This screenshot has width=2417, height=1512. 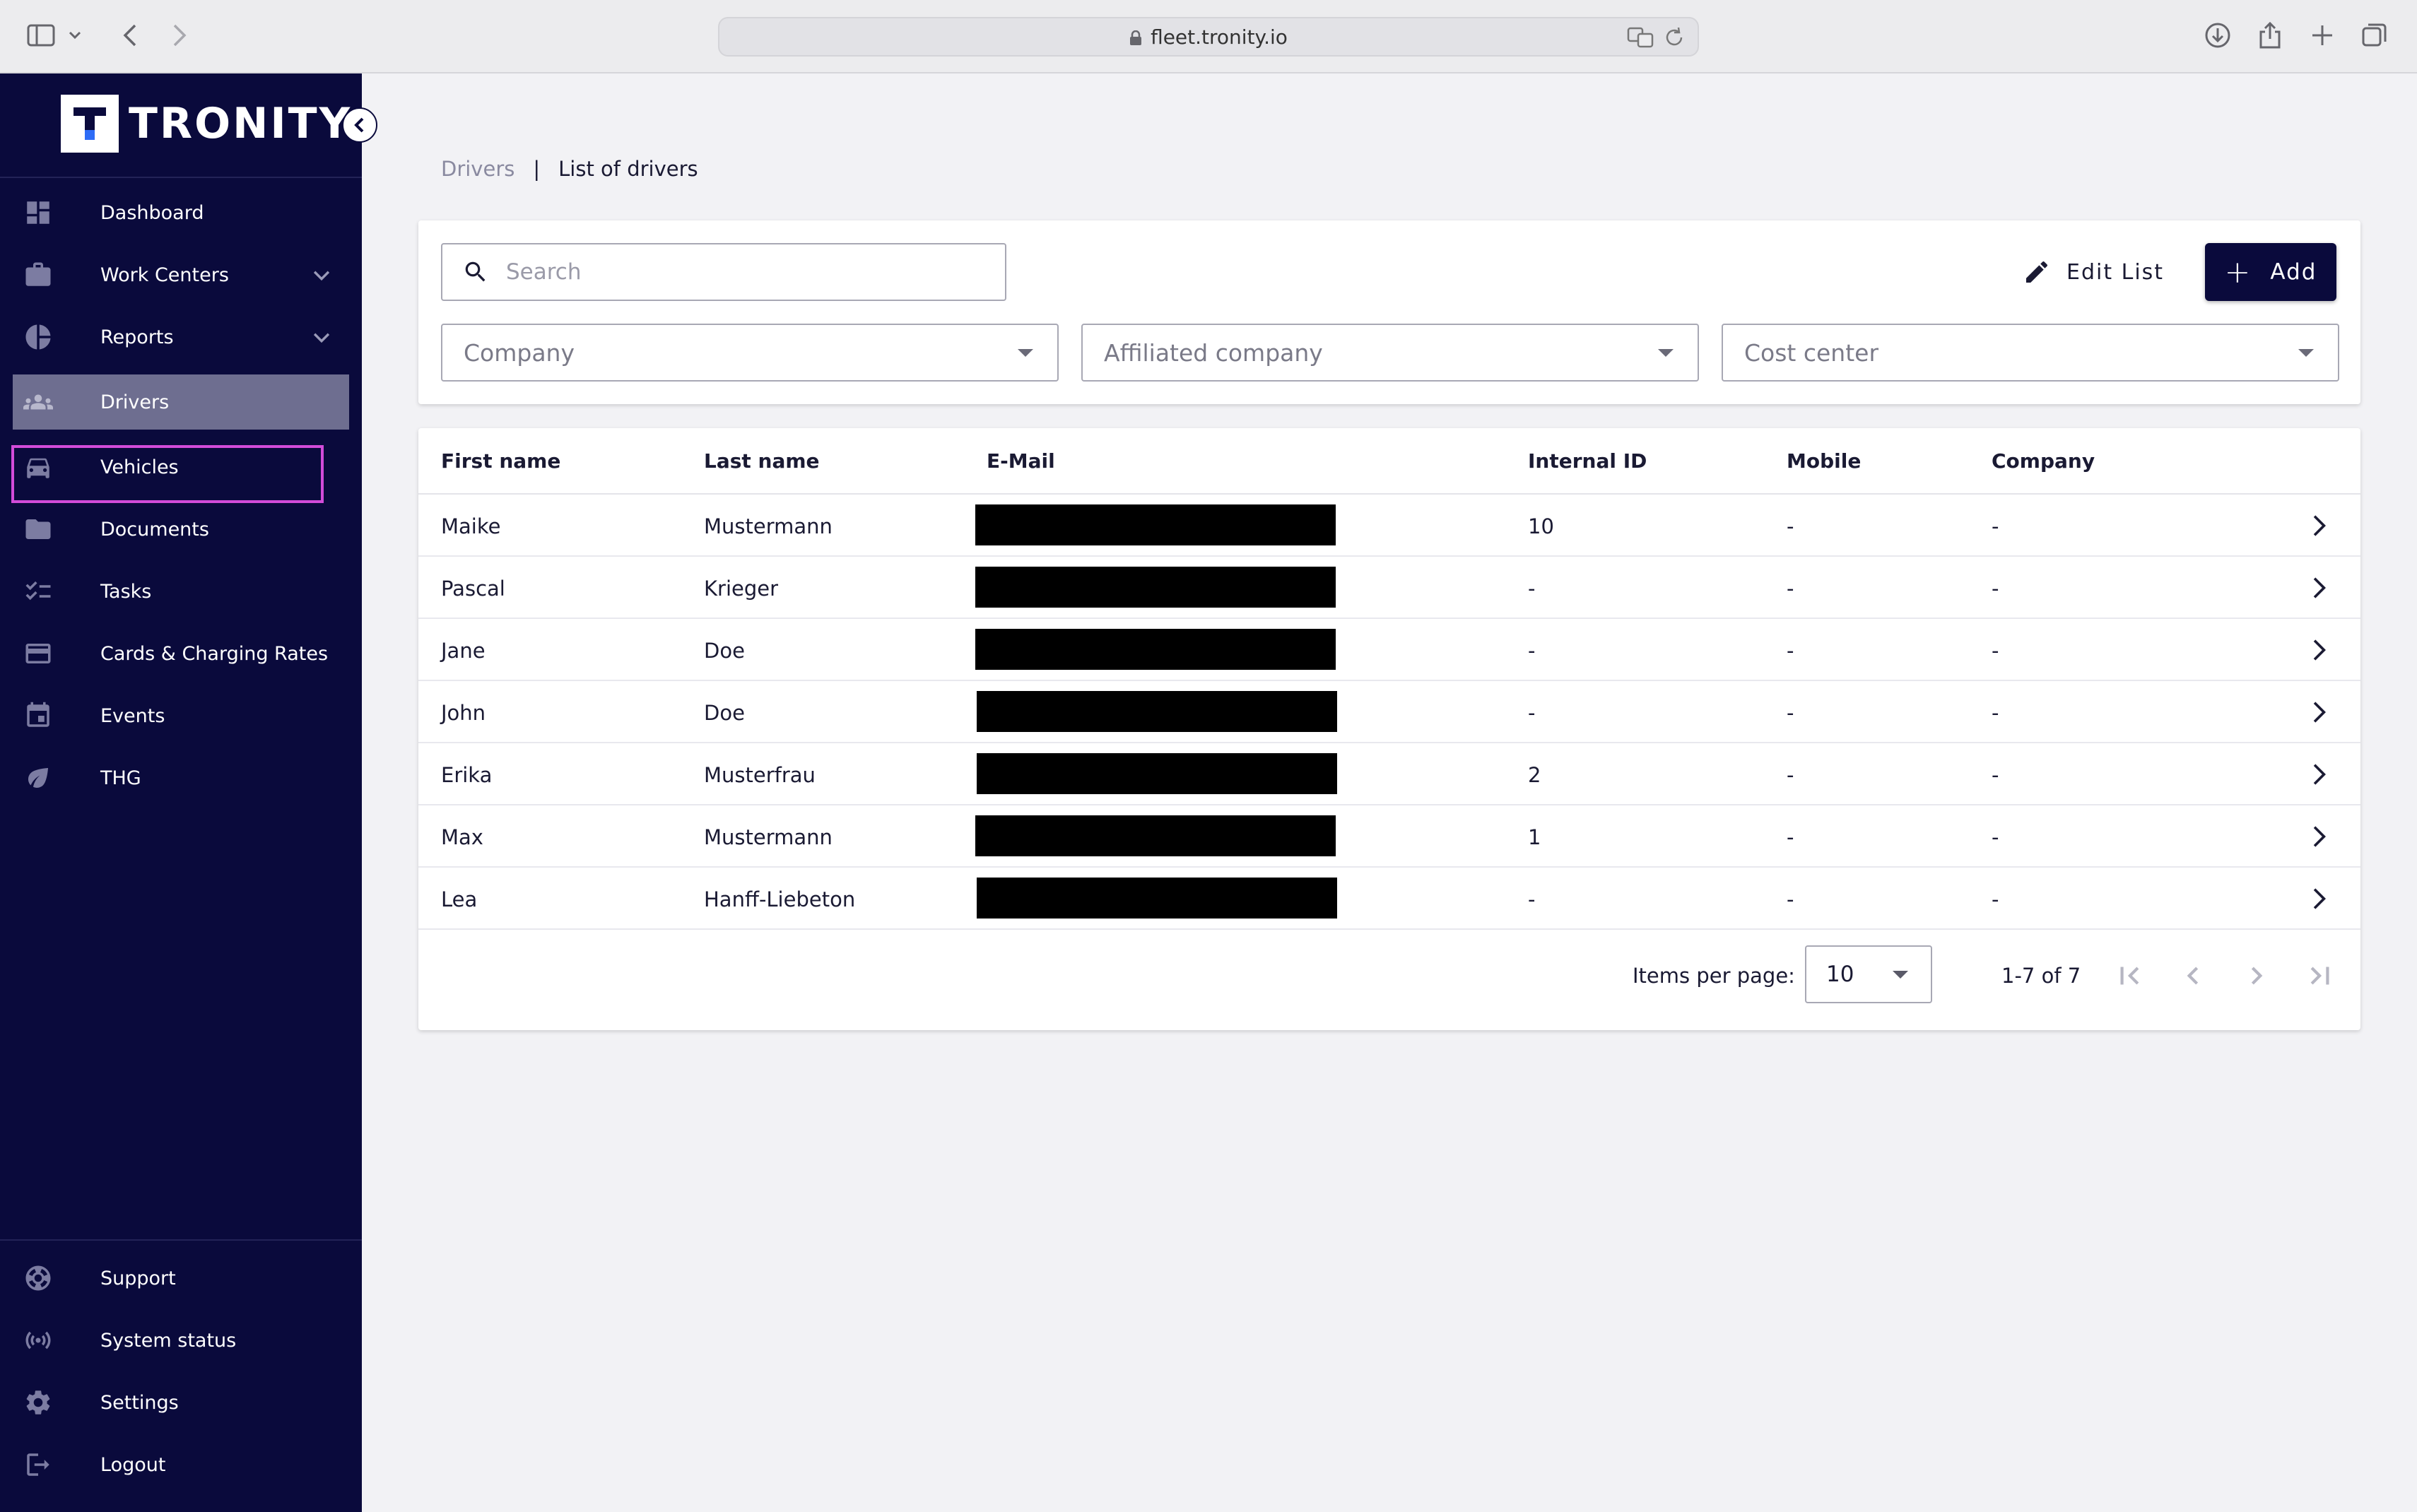 What do you see at coordinates (169, 1340) in the screenshot?
I see `sidebar-item-label: System status` at bounding box center [169, 1340].